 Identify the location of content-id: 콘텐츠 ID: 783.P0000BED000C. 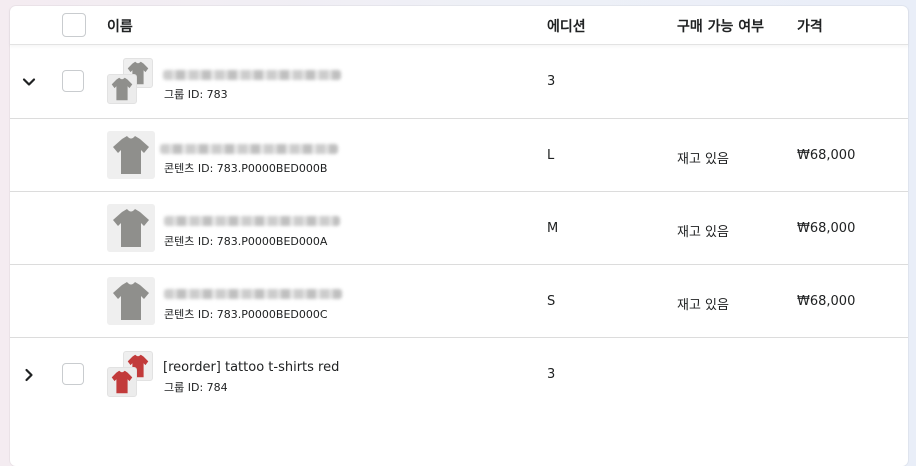
(246, 314).